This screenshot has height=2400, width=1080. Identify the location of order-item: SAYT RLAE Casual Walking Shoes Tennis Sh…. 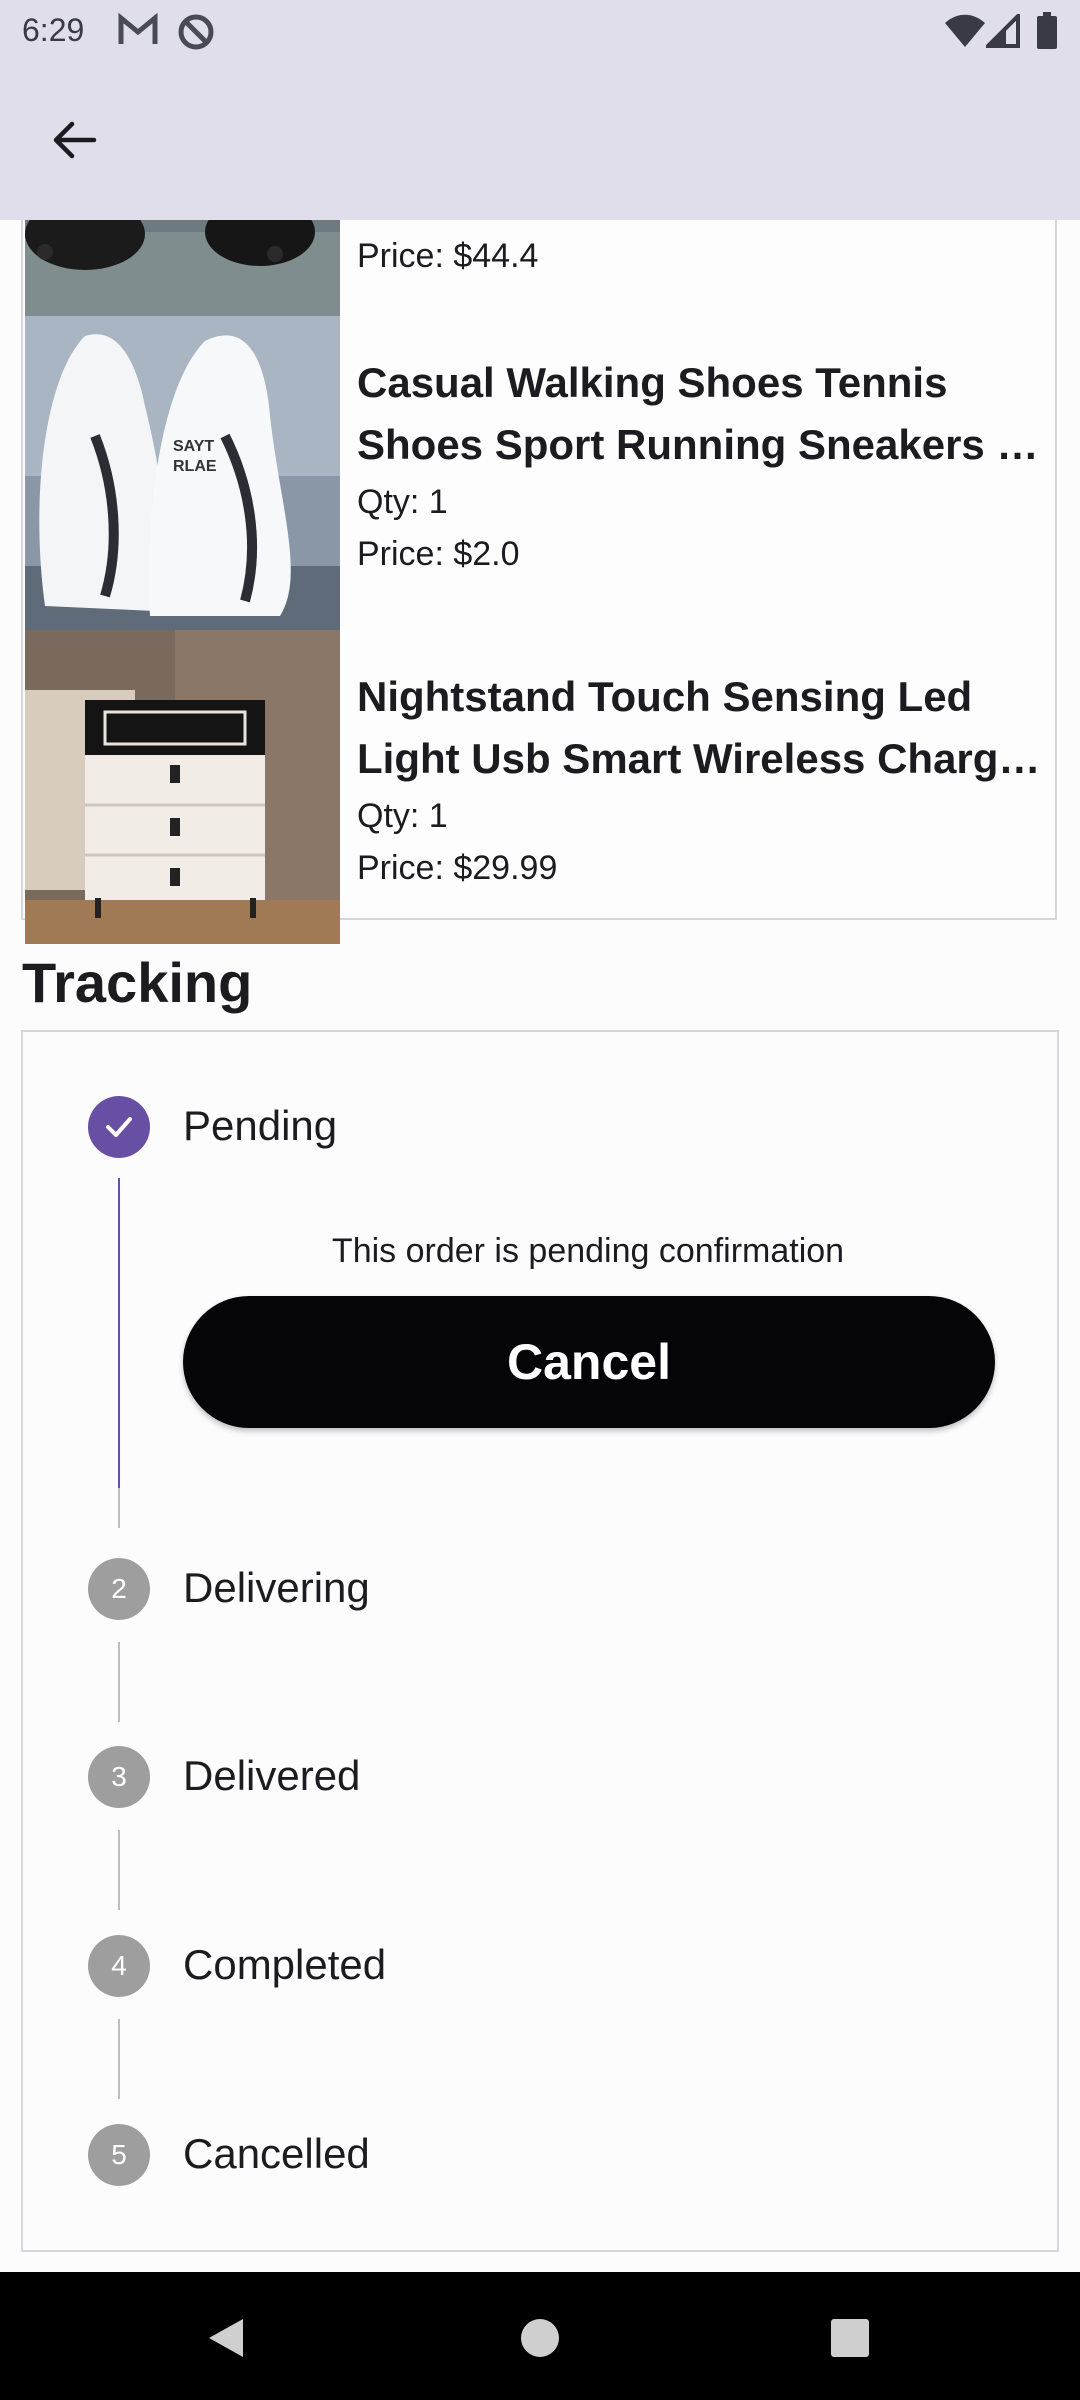
(540, 473).